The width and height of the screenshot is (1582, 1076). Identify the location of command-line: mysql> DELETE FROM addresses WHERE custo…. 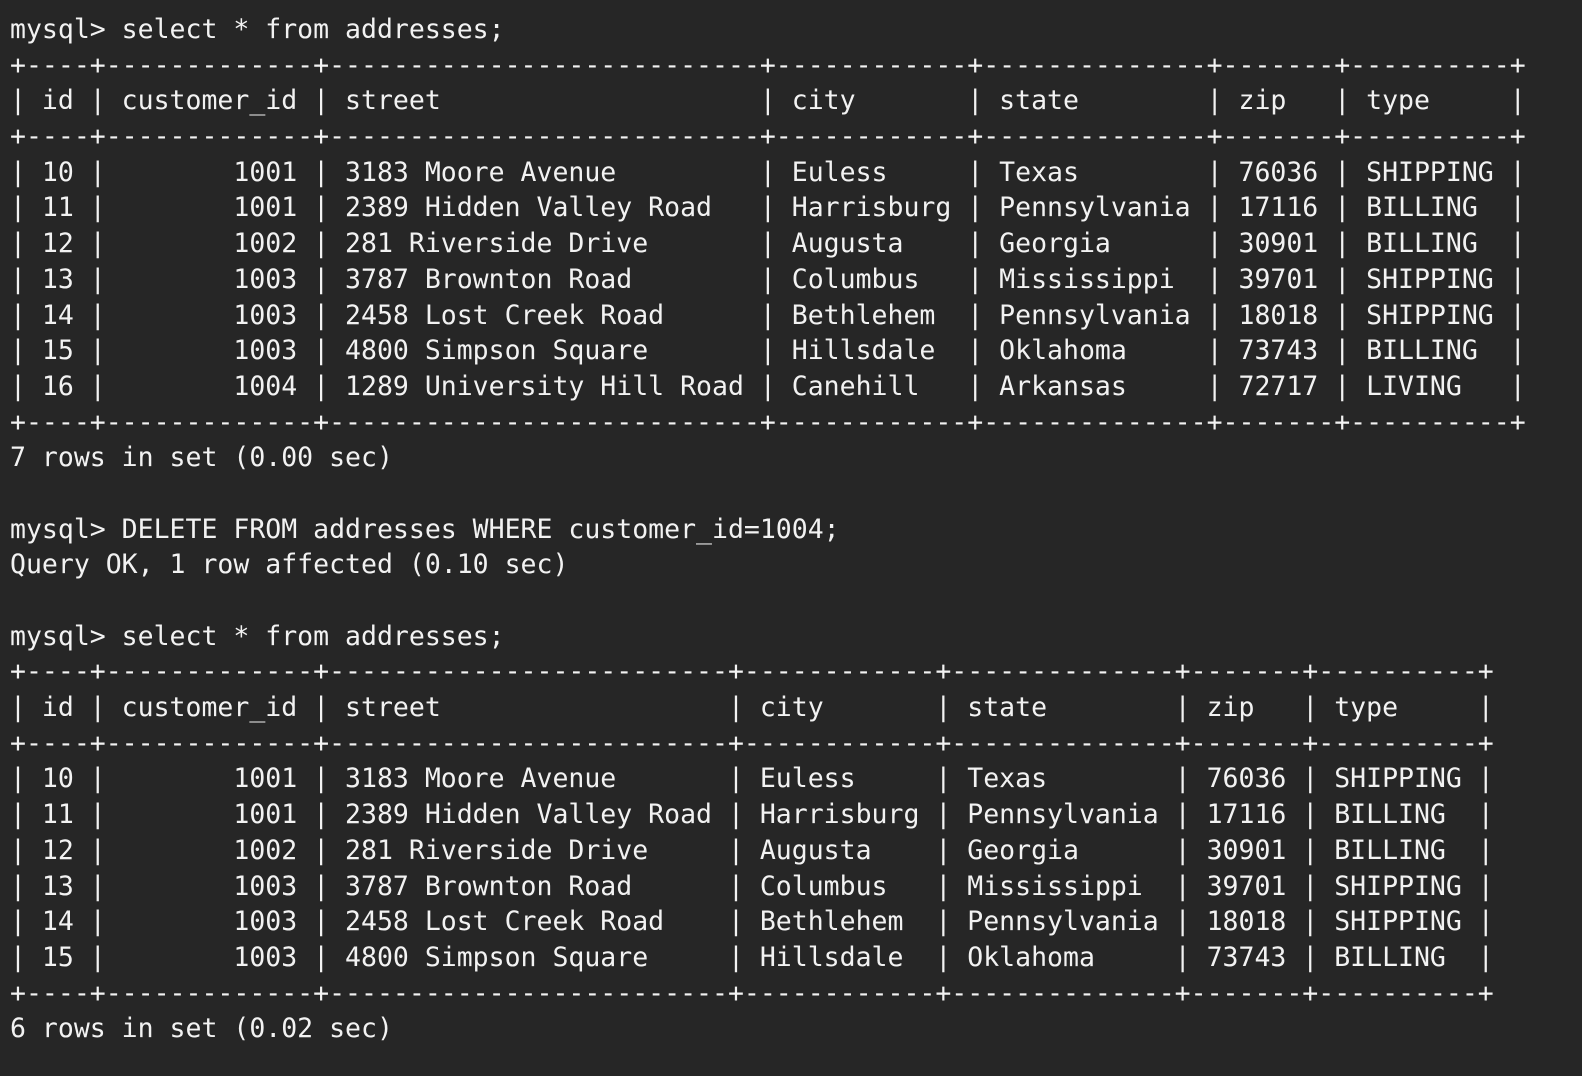
(425, 529).